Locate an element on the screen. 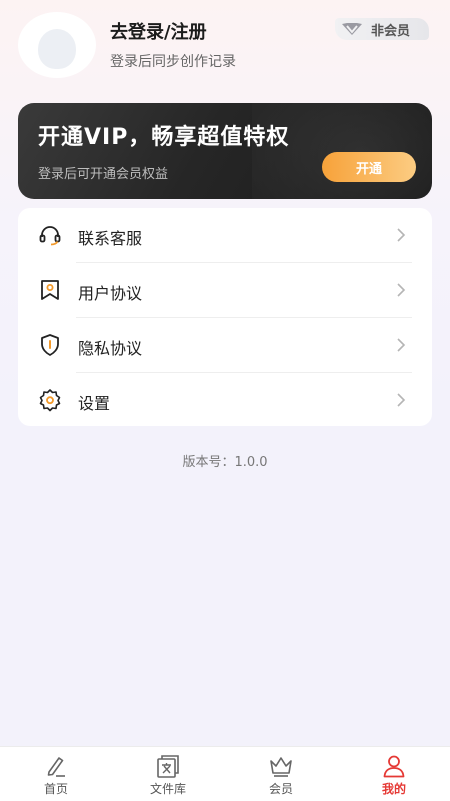 Image resolution: width=450 pixels, height=801 pixels. member-status-badge: 非会员 is located at coordinates (382, 29).